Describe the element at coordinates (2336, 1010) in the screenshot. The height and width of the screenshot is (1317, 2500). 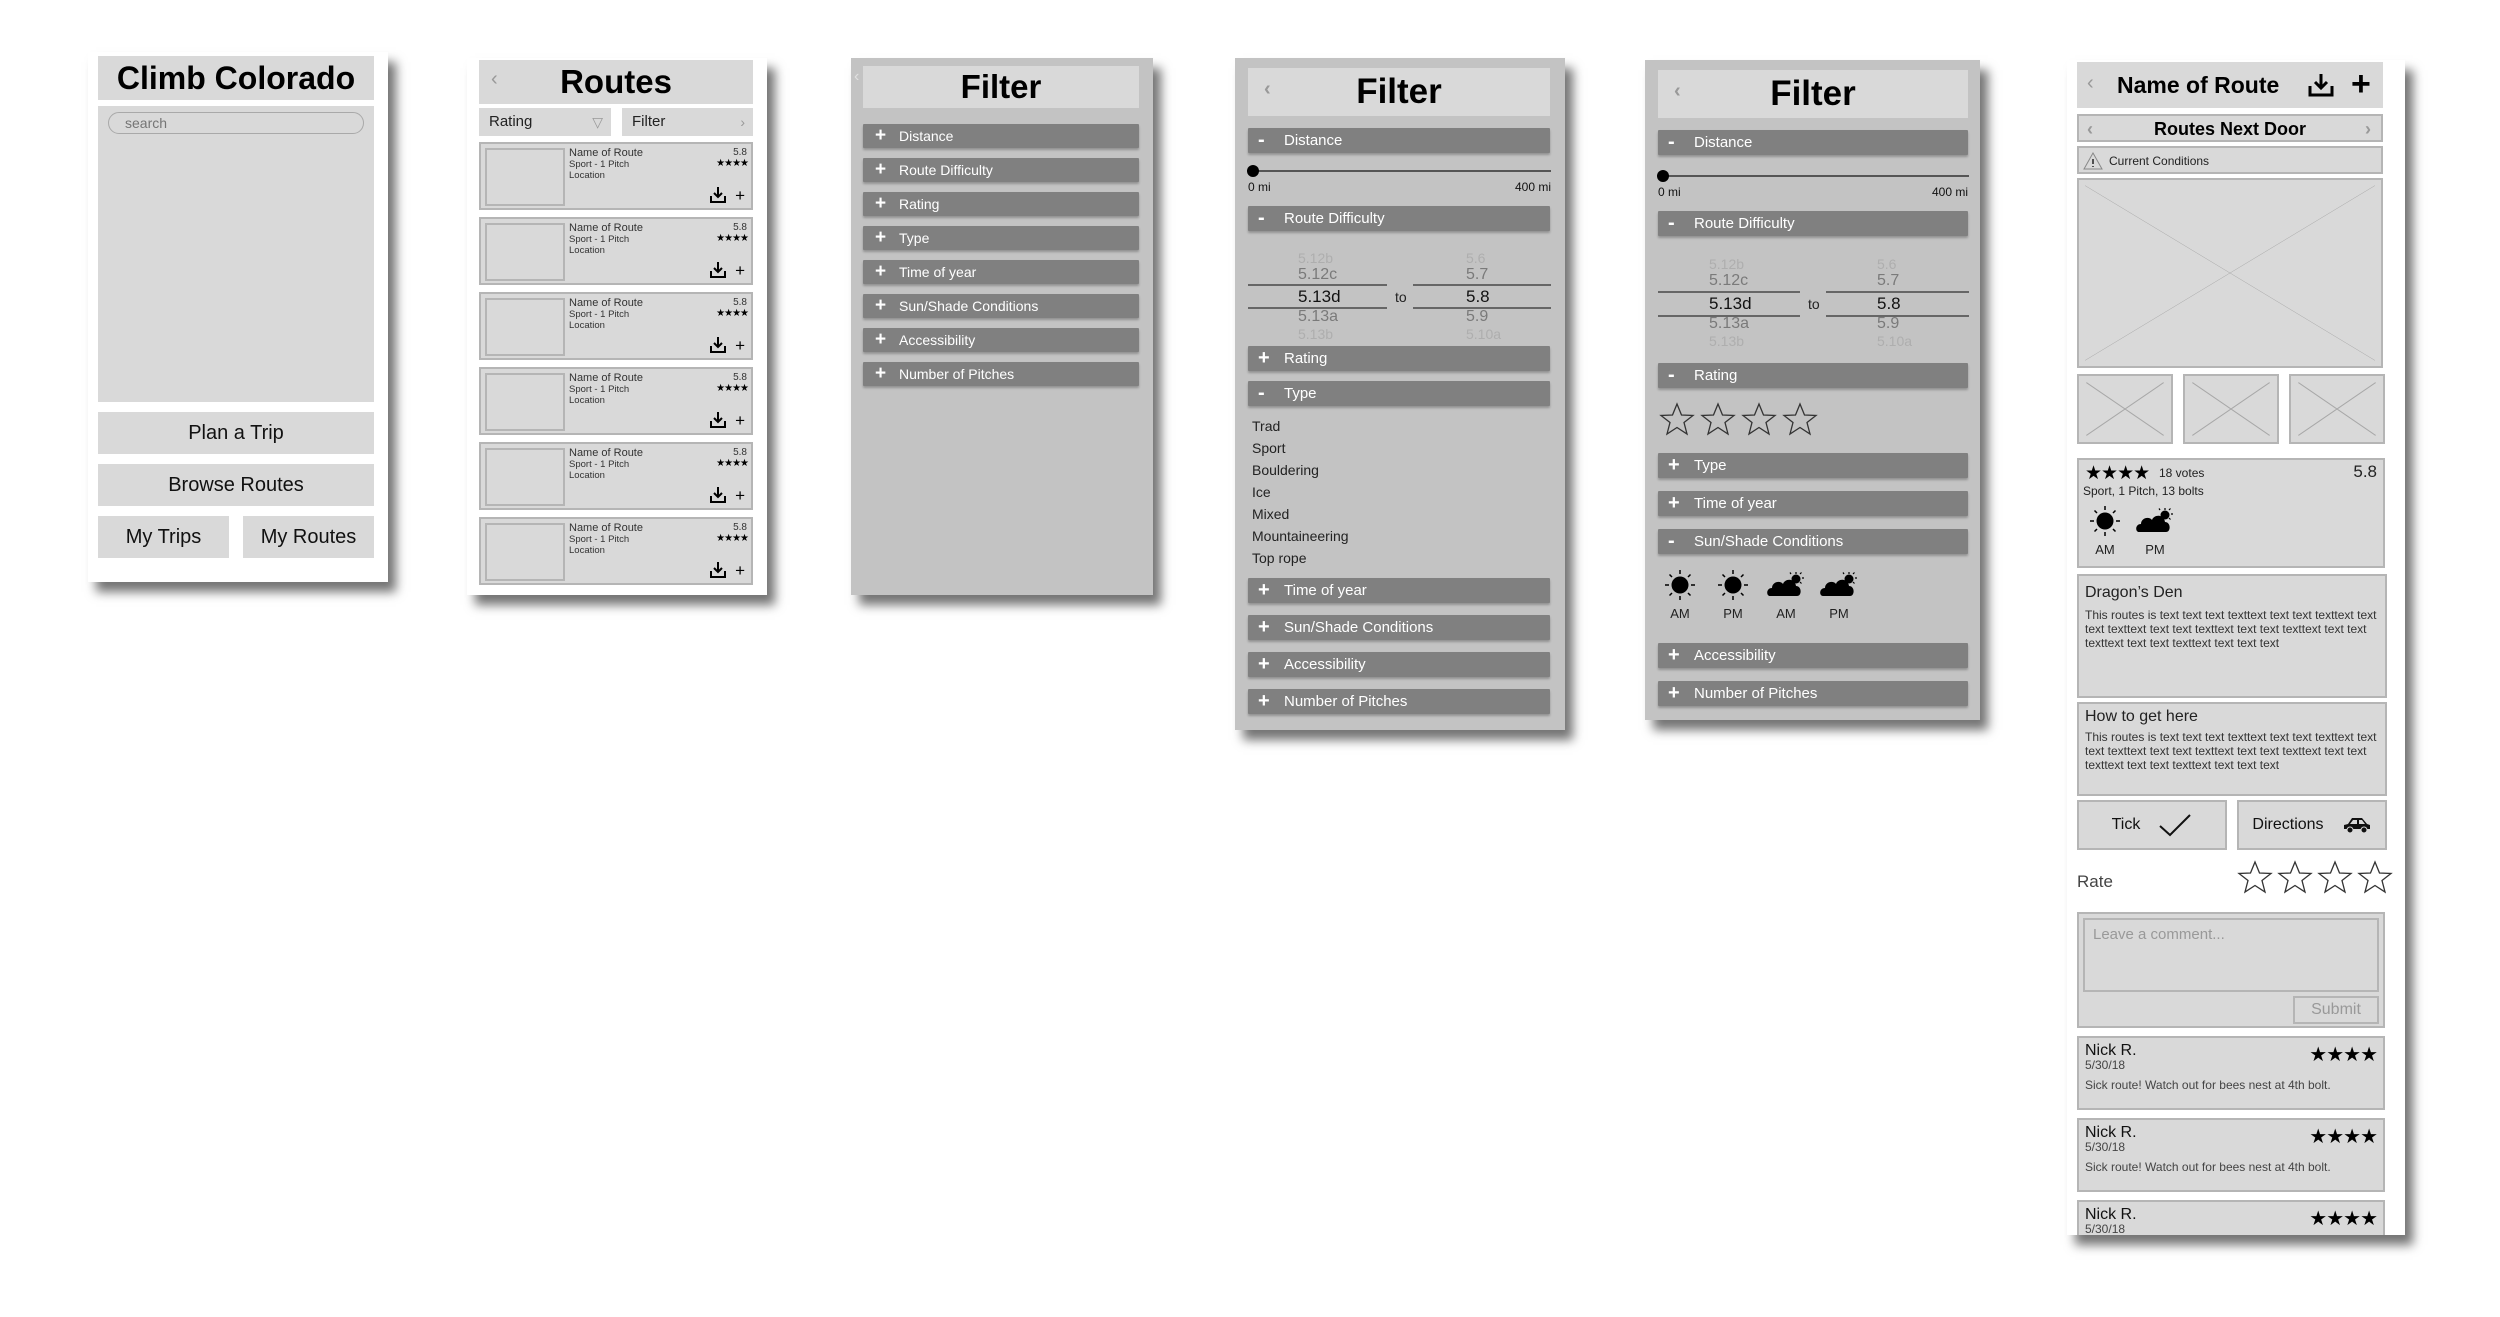
I see `submit-button: Submit` at that location.